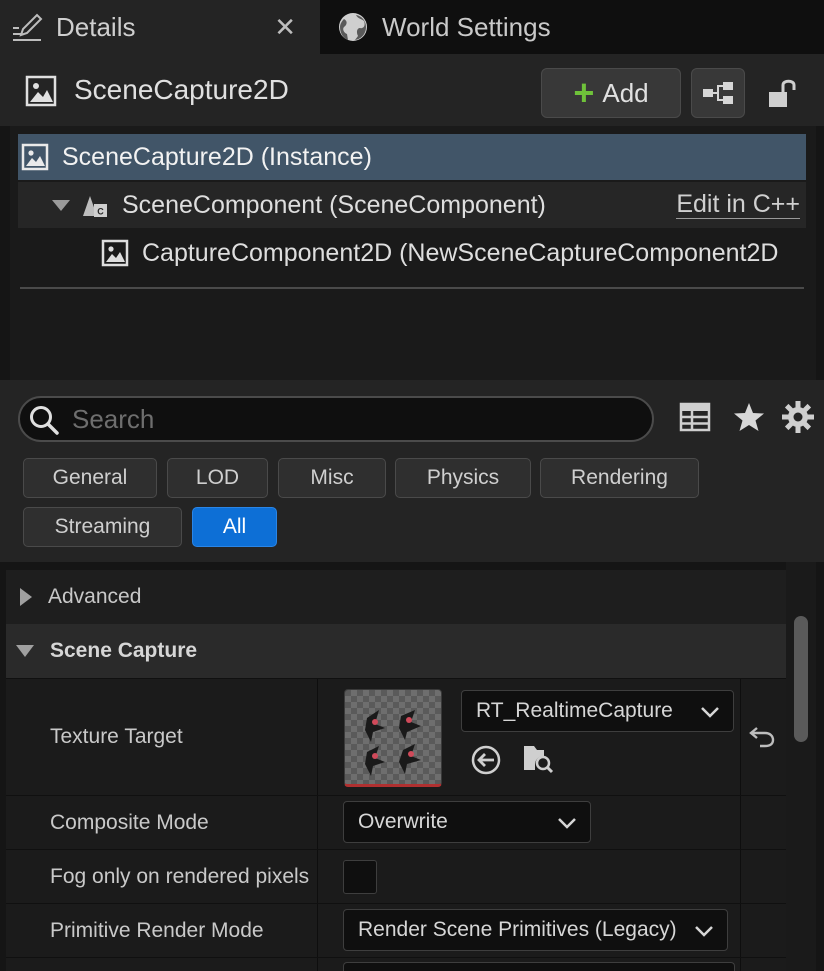  What do you see at coordinates (332, 478) in the screenshot?
I see `filter-misc: Misc` at bounding box center [332, 478].